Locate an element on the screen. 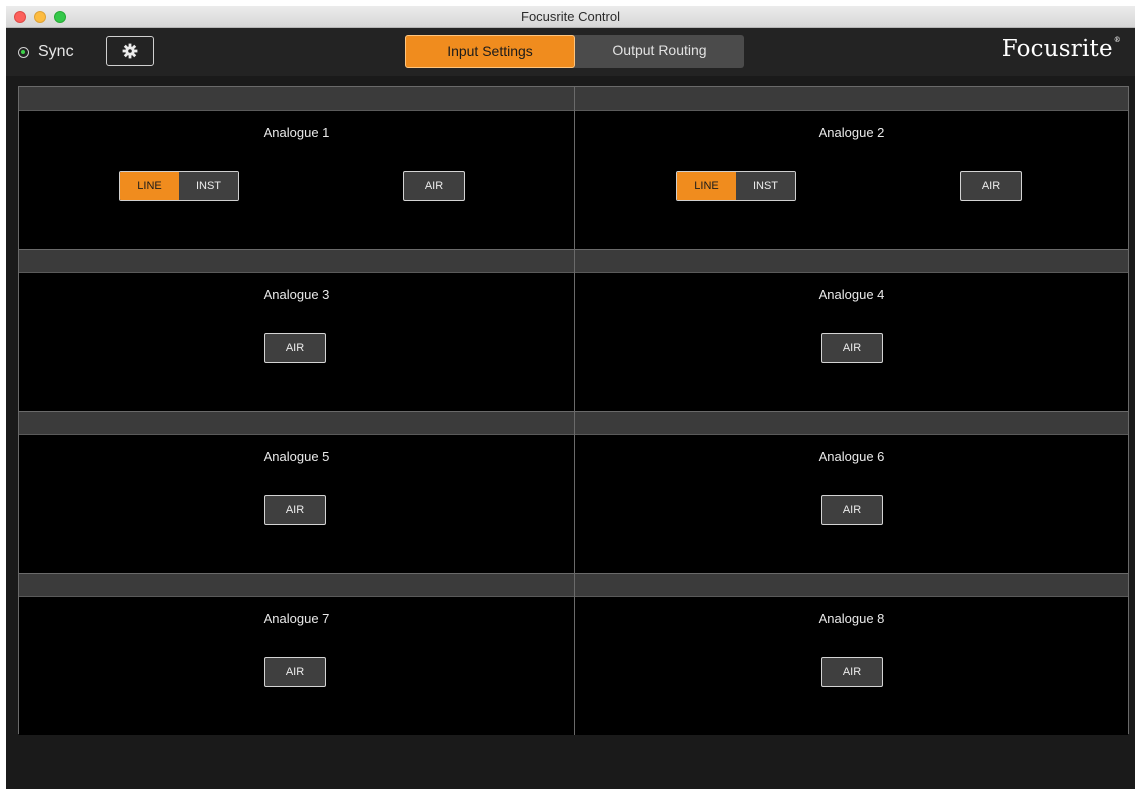 This screenshot has width=1135, height=789. channel-name: Analogue 2 is located at coordinates (851, 132).